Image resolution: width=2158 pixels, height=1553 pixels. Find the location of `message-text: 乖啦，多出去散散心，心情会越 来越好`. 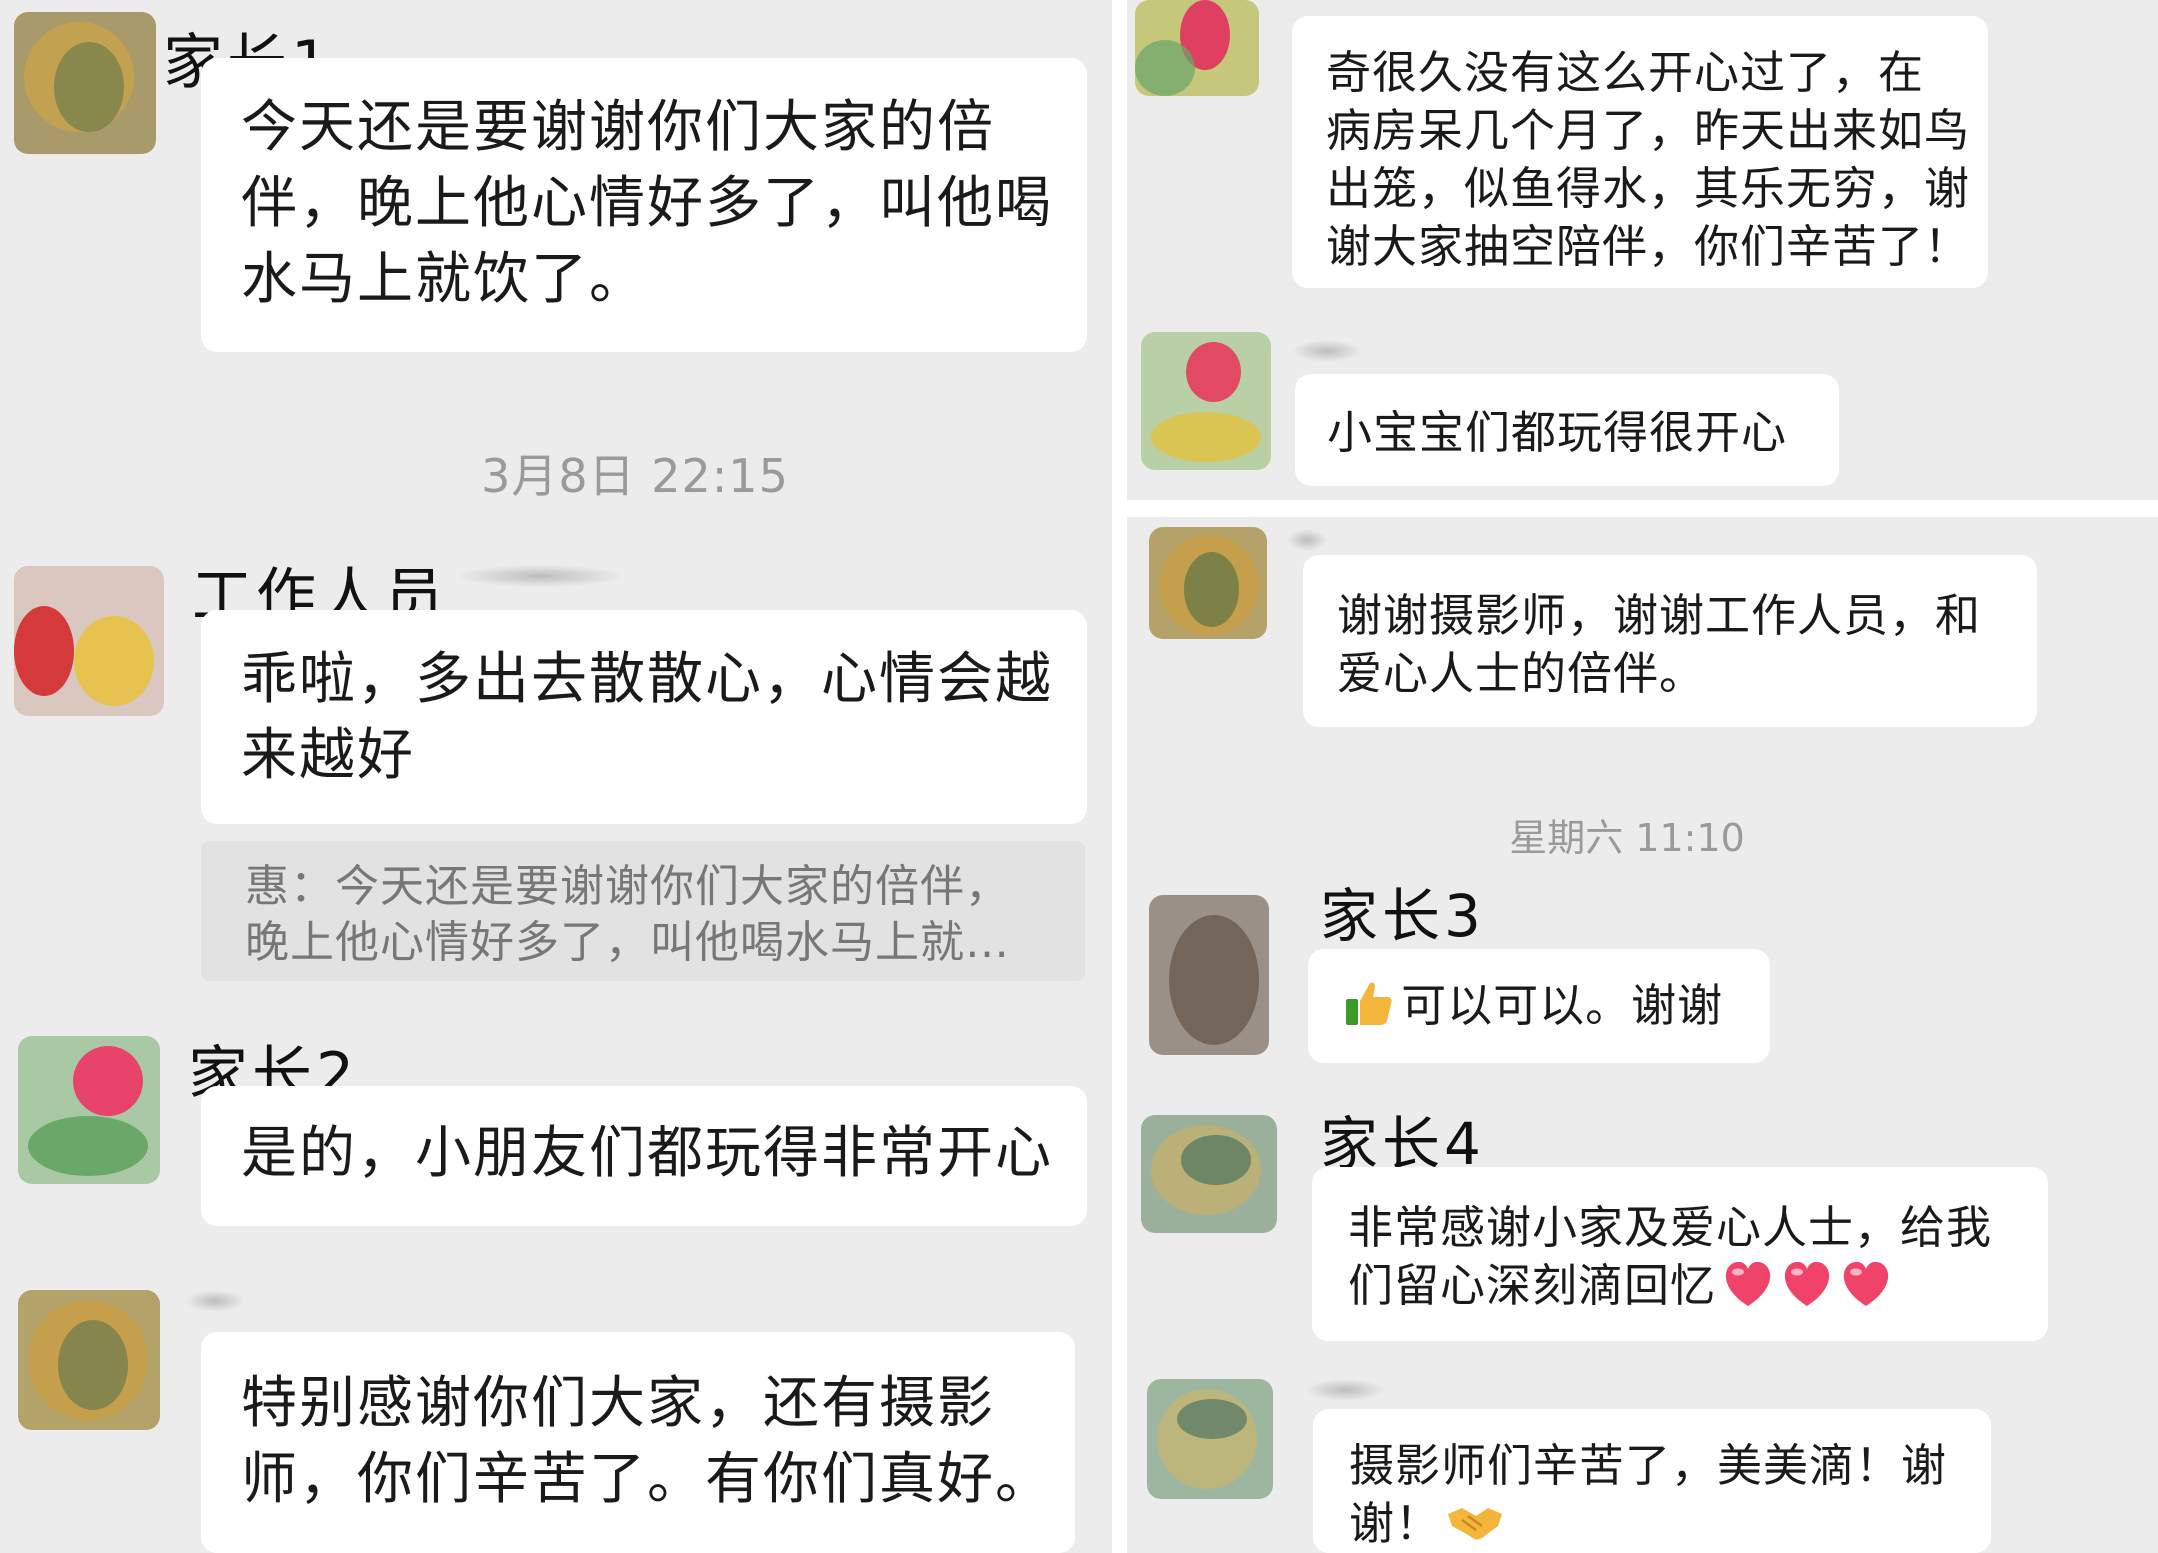

message-text: 乖啦，多出去散散心，心情会越 来越好 is located at coordinates (647, 717).